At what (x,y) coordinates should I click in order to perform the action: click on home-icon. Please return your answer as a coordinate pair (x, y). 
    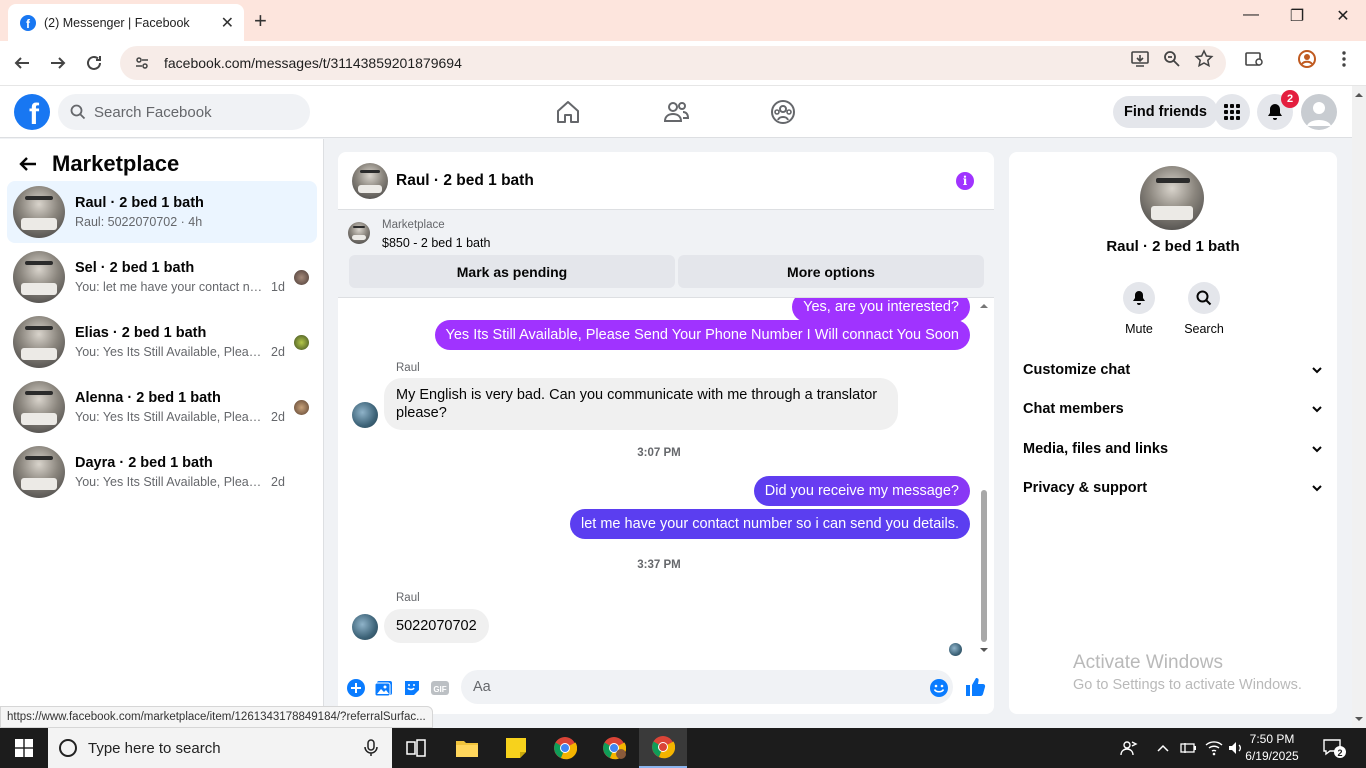
    Looking at the image, I should click on (568, 112).